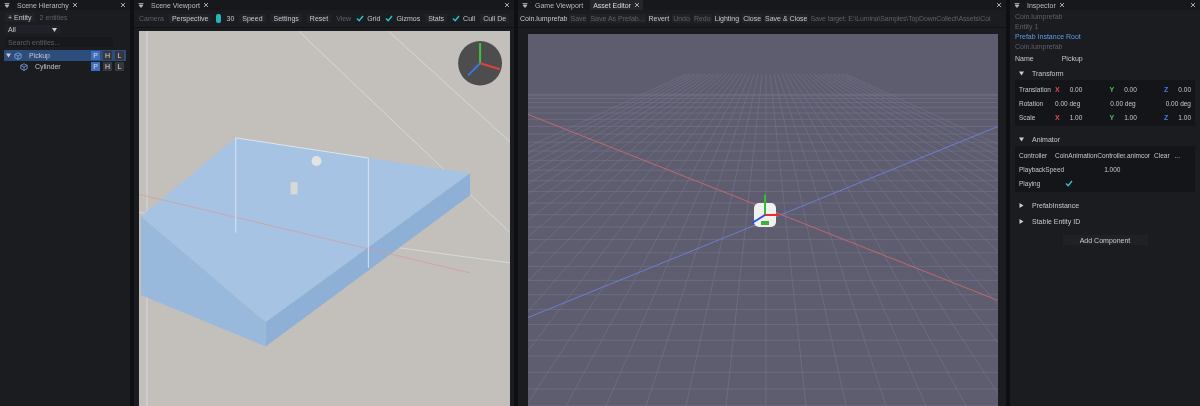 The width and height of the screenshot is (1200, 406). Describe the element at coordinates (219, 18) in the screenshot. I see `slider-fill` at that location.